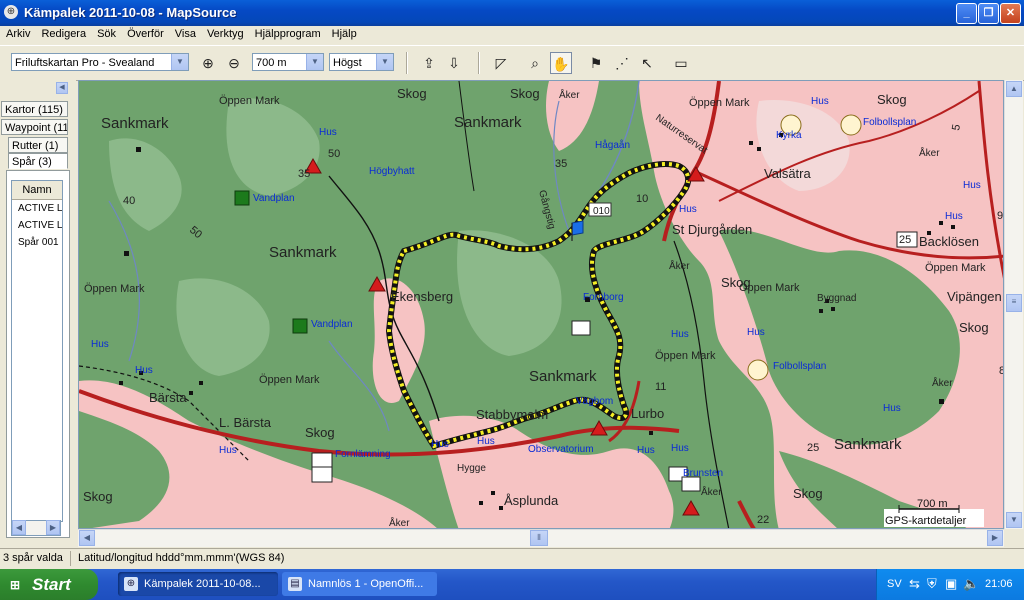 This screenshot has width=1024, height=600. I want to click on menu-hjalp: Hjälp, so click(344, 33).